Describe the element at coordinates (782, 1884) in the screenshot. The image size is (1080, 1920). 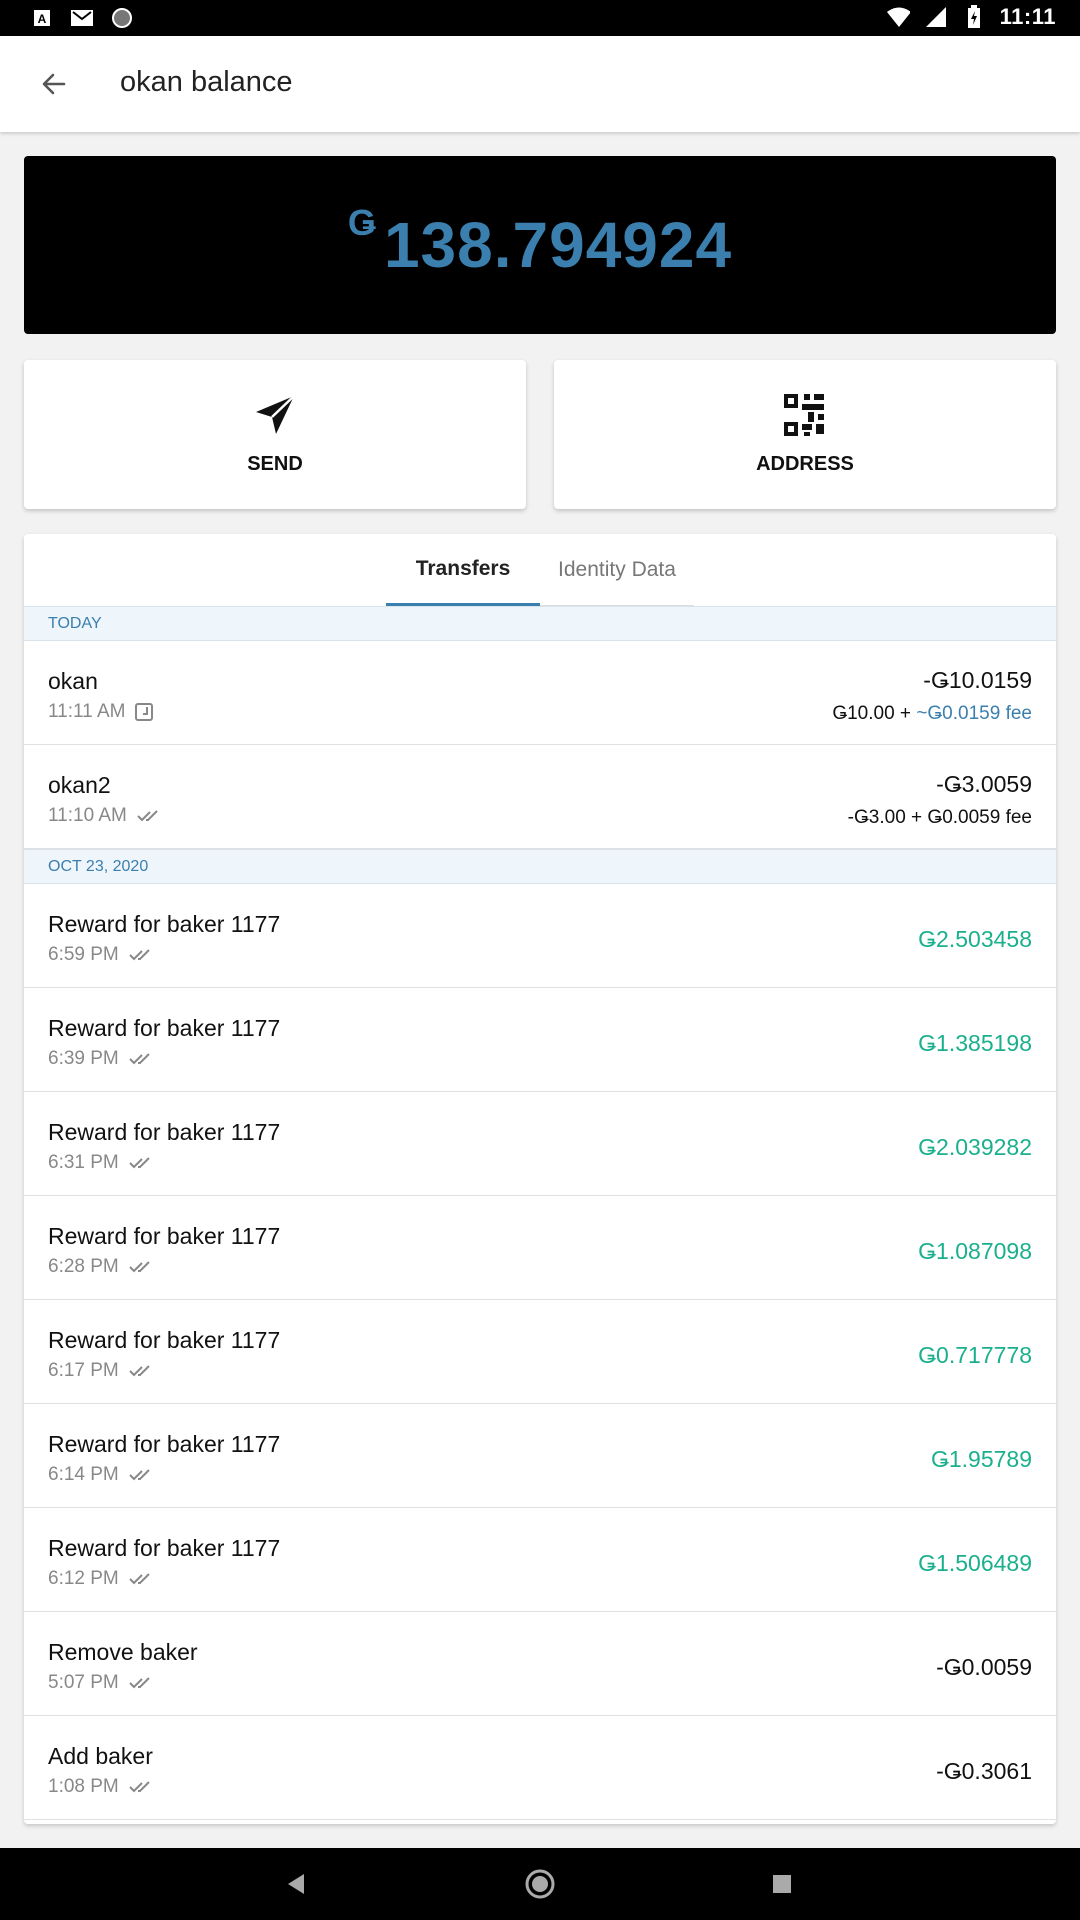
I see `nav-recents-icon` at that location.